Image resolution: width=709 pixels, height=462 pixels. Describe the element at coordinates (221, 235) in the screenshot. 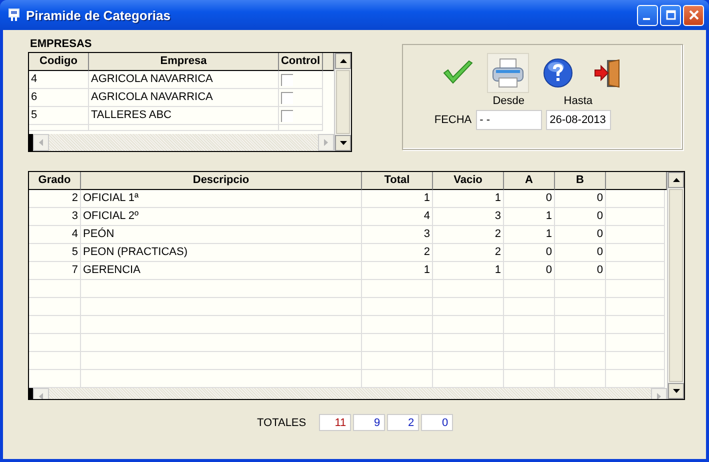

I see `table-cell: PEÓN` at that location.